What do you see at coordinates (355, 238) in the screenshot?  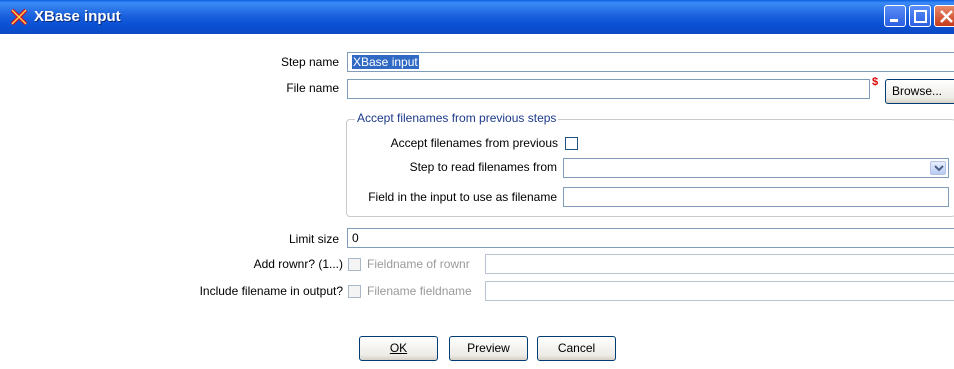 I see `limit-size-value: 0` at bounding box center [355, 238].